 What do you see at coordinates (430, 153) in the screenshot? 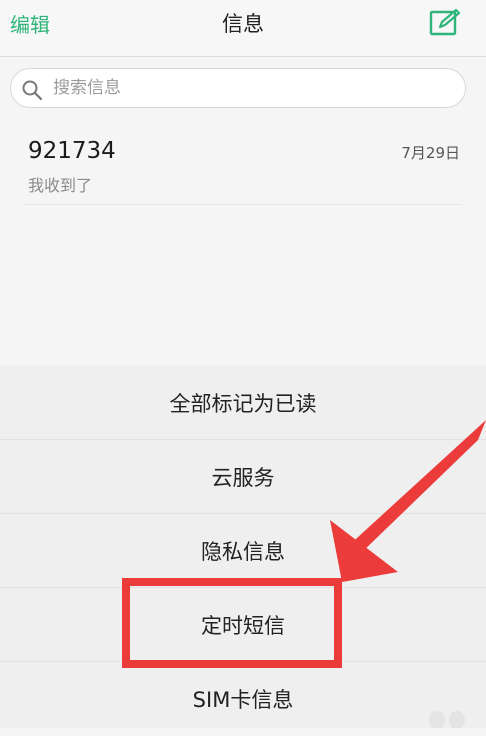
I see `message-date: 7月29日` at bounding box center [430, 153].